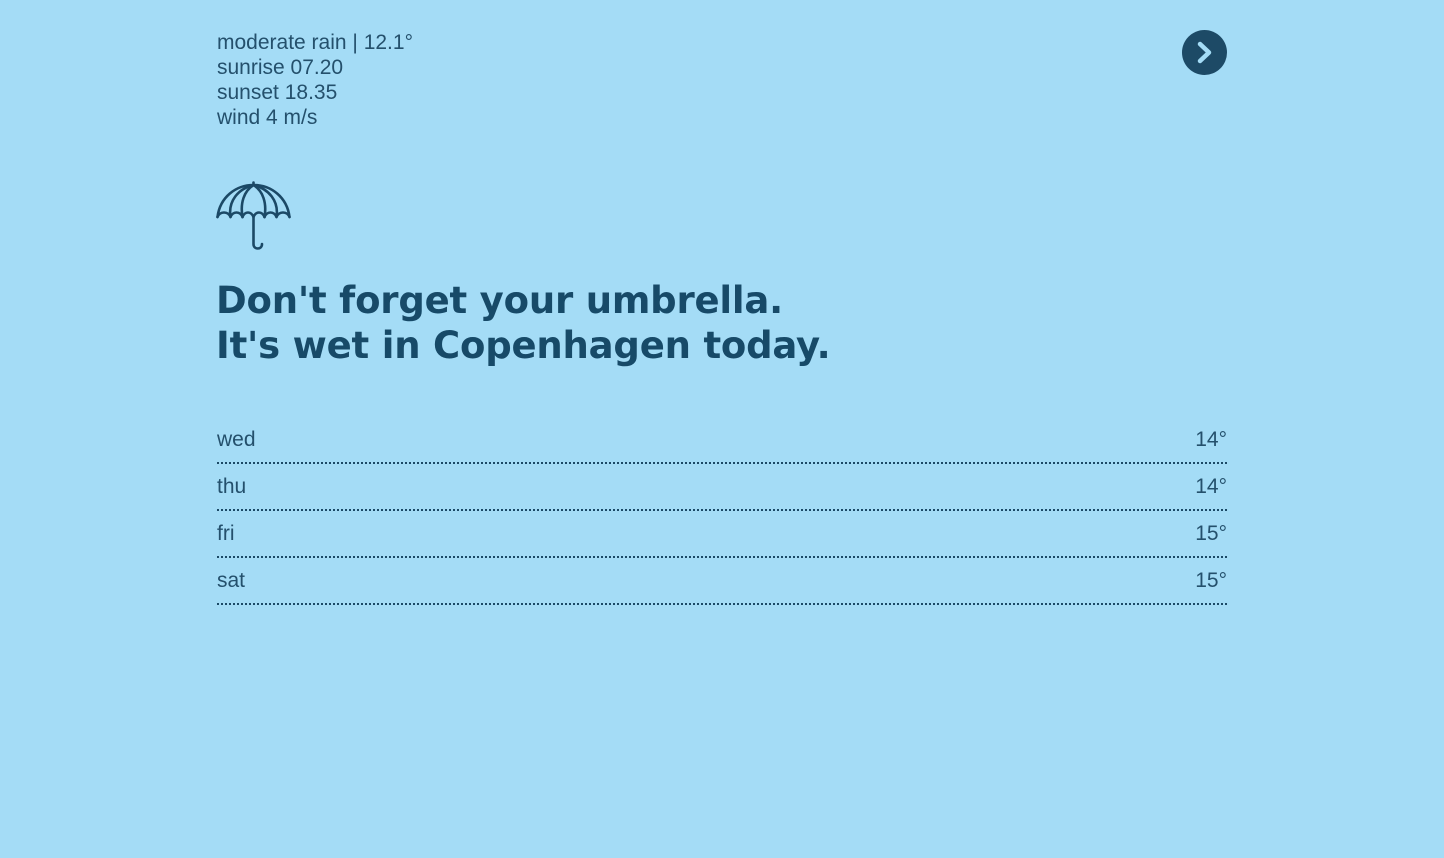 The width and height of the screenshot is (1444, 858). What do you see at coordinates (226, 533) in the screenshot?
I see `forecast-day: fri` at bounding box center [226, 533].